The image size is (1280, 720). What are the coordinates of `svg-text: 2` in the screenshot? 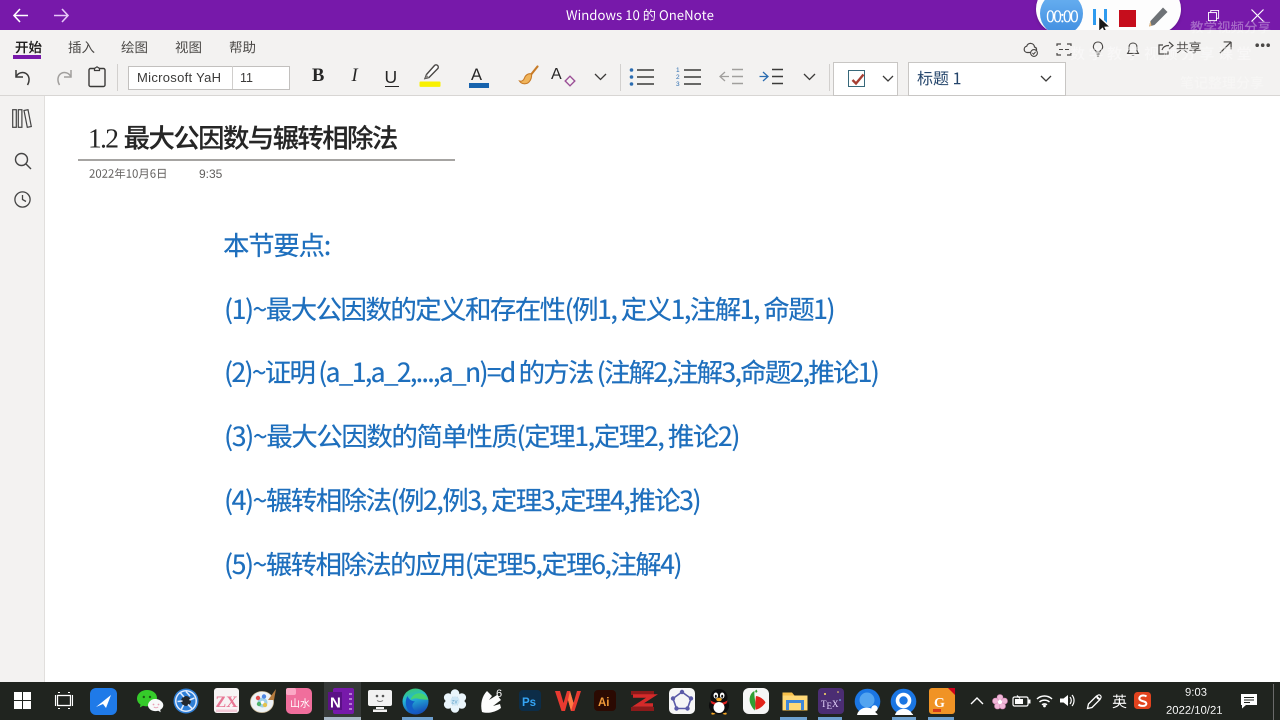 It's located at (678, 77).